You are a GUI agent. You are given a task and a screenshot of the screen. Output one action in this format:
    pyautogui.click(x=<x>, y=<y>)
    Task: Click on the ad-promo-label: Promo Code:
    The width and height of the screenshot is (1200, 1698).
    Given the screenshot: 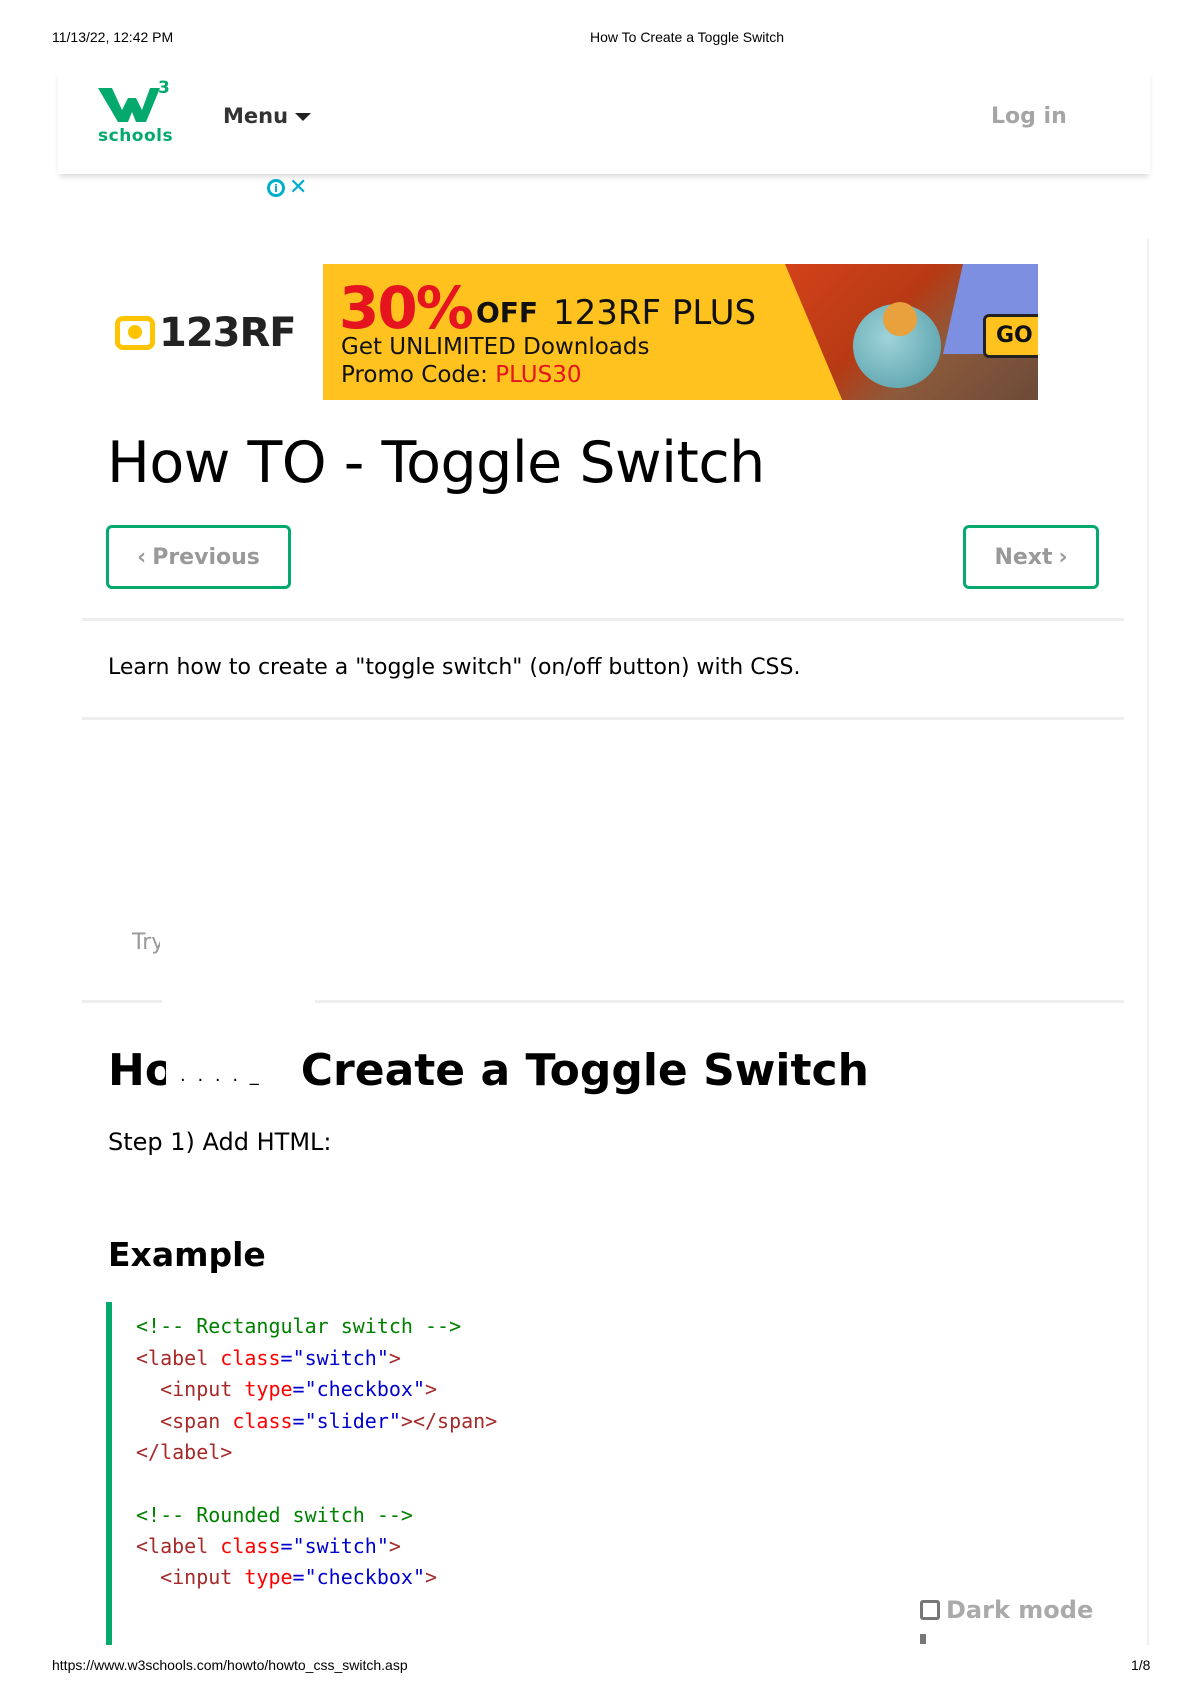 What is the action you would take?
    pyautogui.click(x=418, y=375)
    